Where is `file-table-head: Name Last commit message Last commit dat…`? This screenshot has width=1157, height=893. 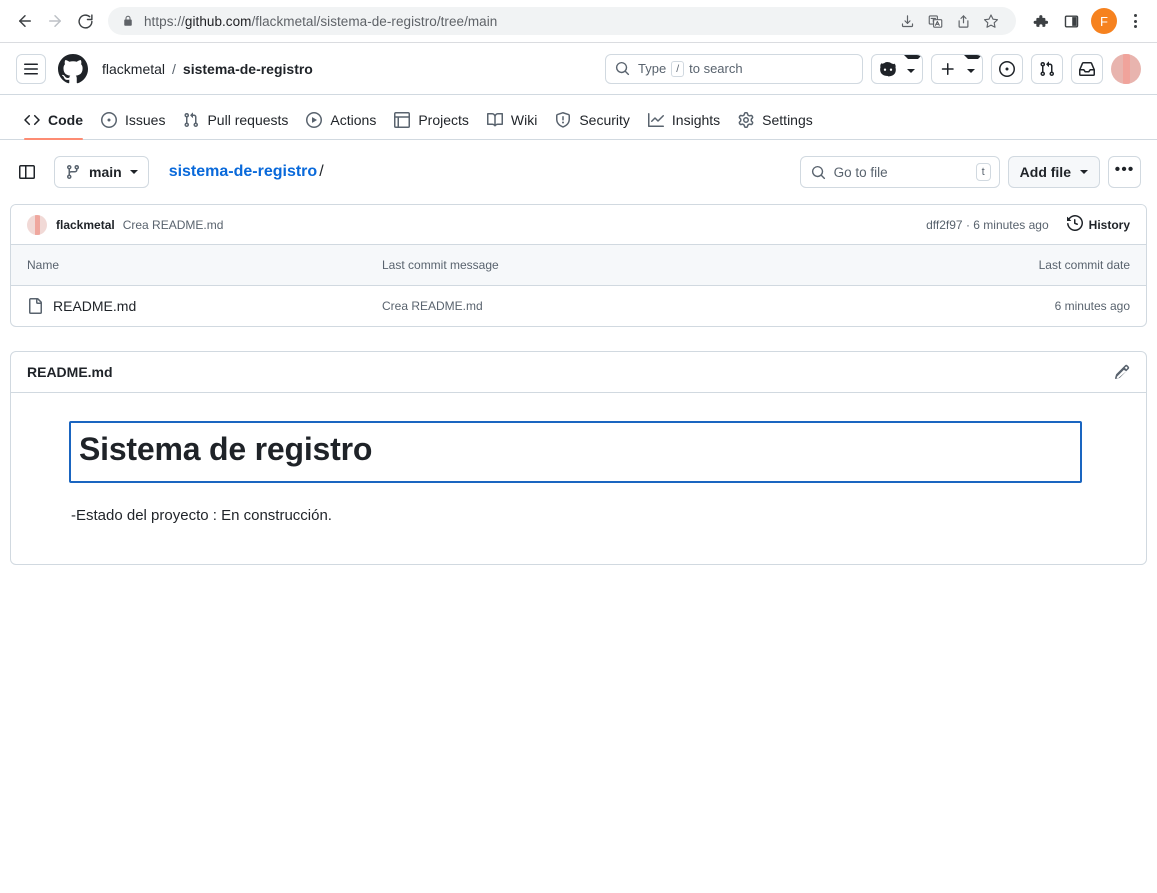
file-table-head: Name Last commit message Last commit dat… is located at coordinates (578, 265).